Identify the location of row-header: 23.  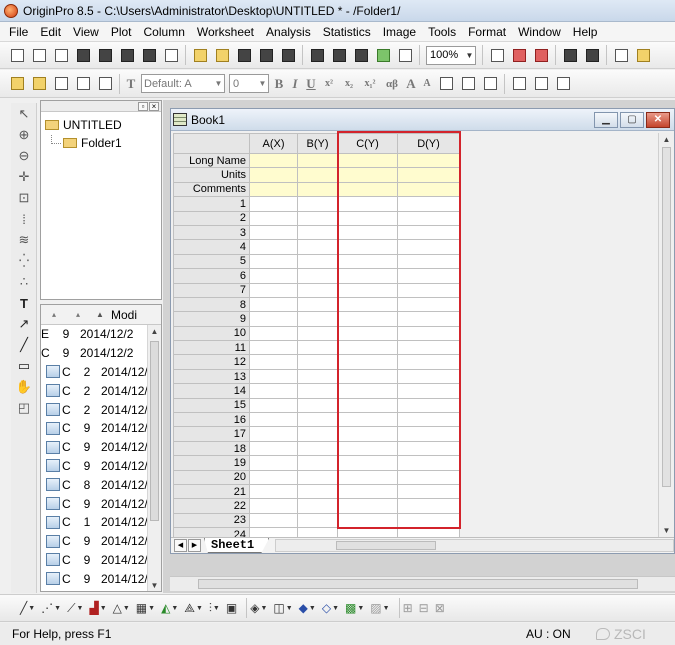
(211, 520).